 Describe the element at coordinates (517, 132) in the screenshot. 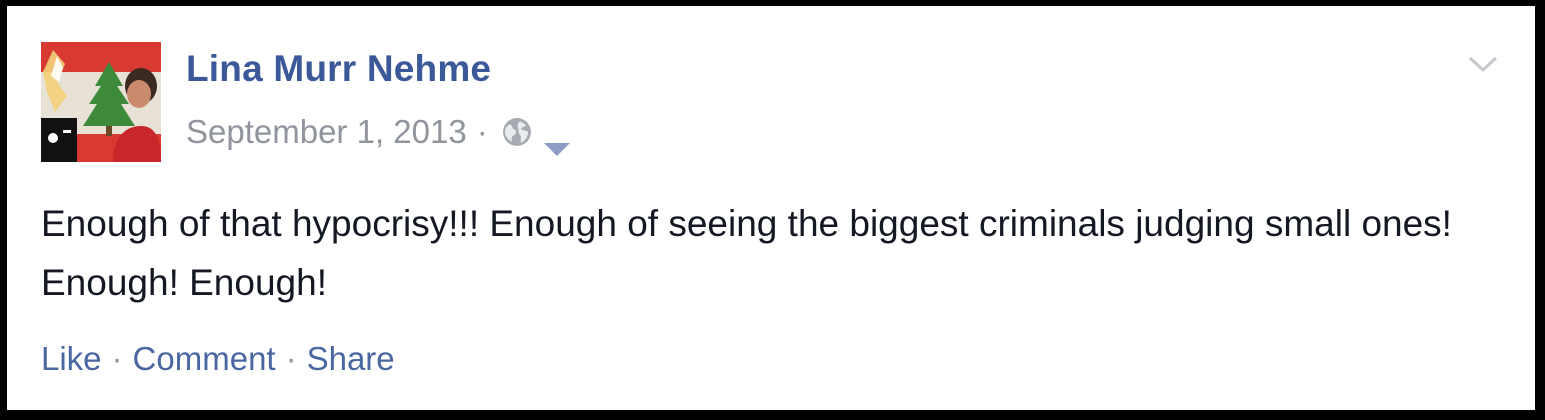

I see `globe-icon` at that location.